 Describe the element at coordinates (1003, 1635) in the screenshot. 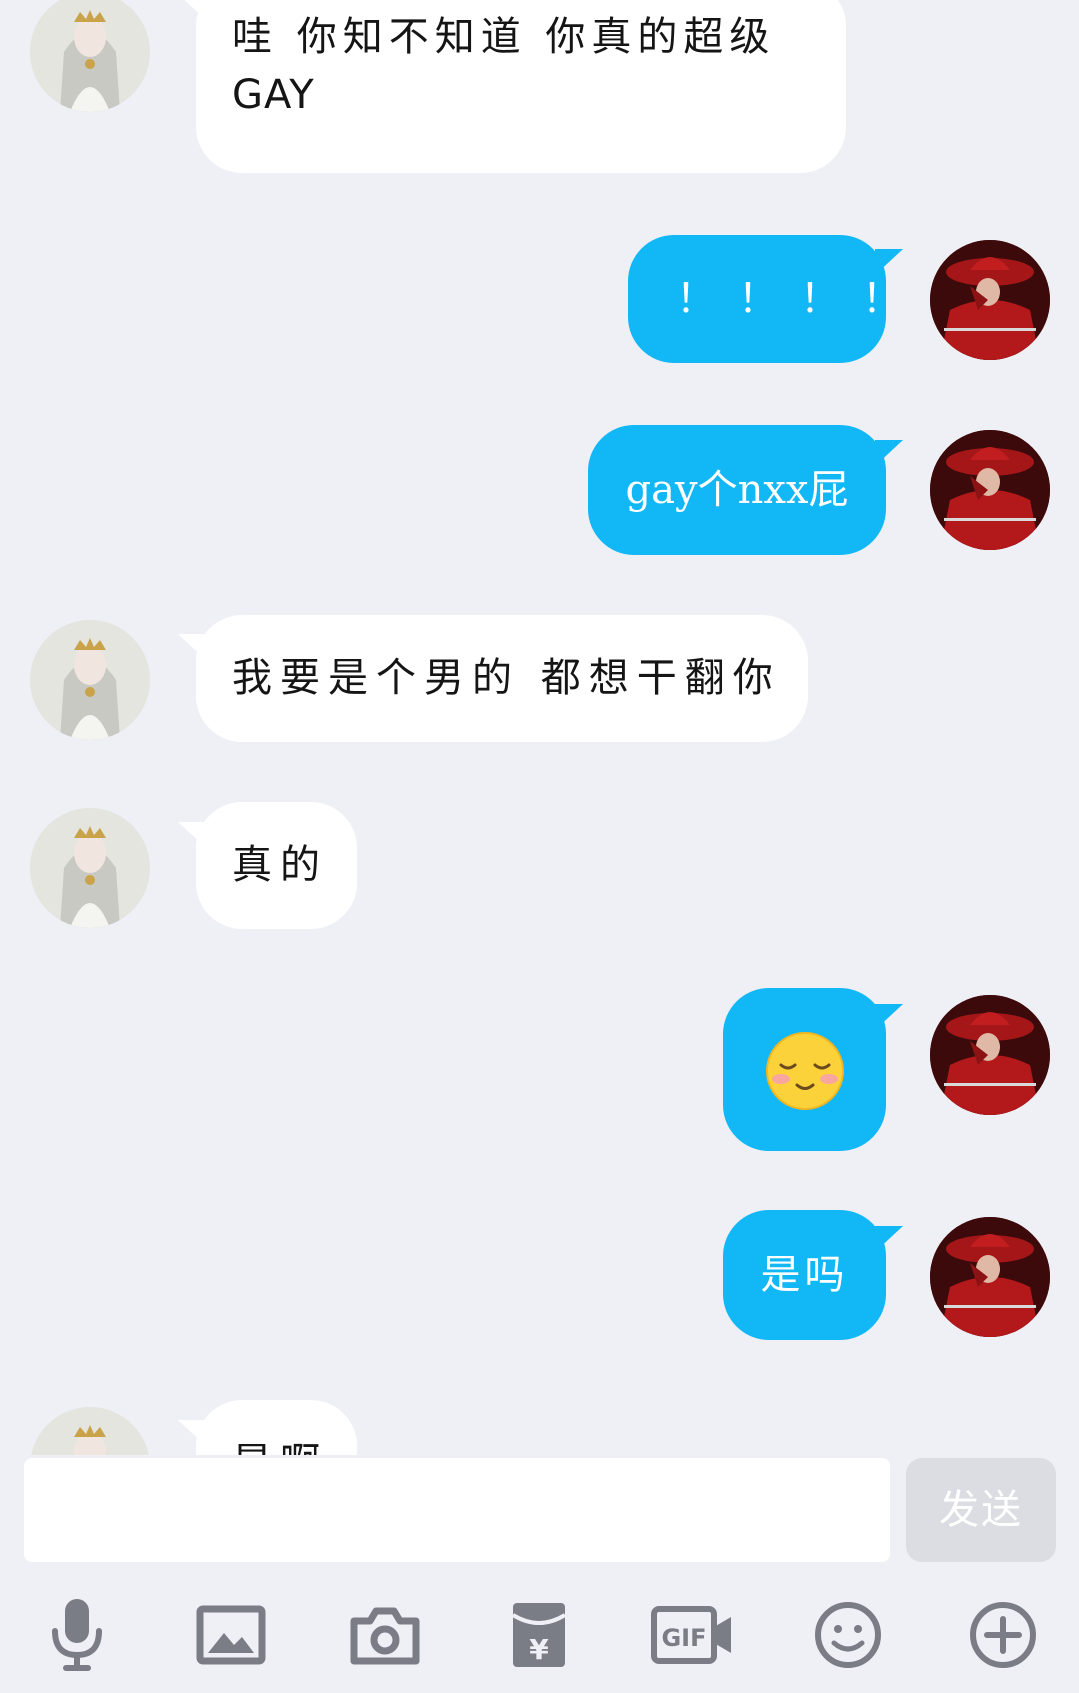

I see `plus-icon` at that location.